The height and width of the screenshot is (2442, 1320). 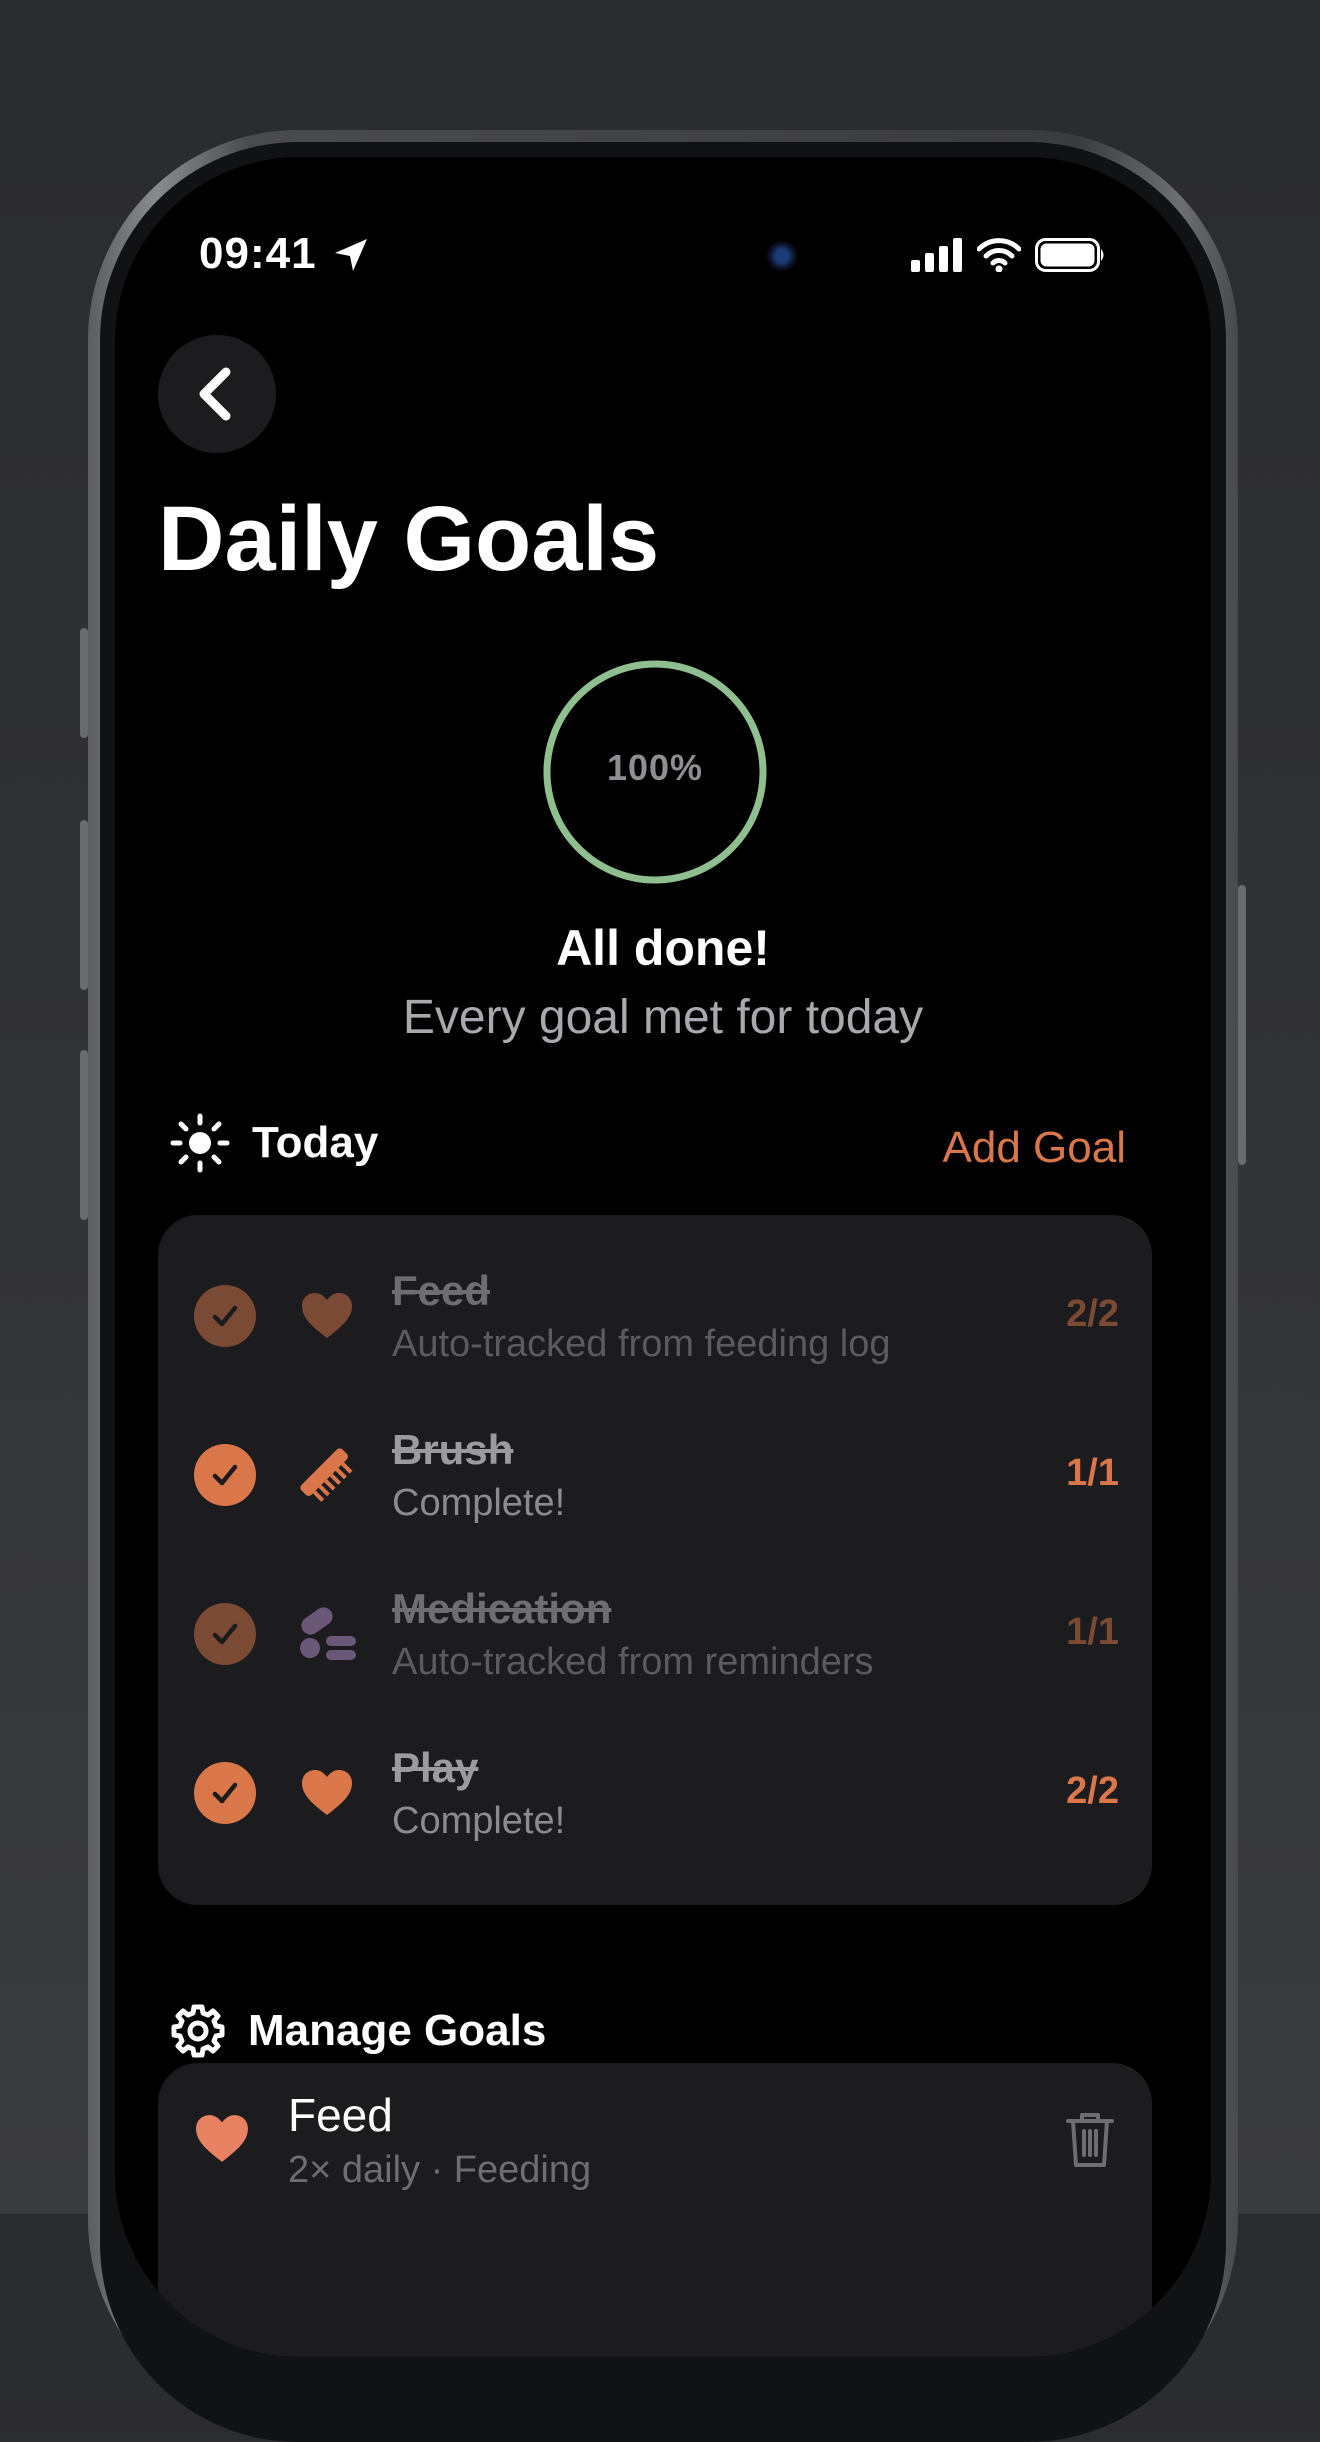 What do you see at coordinates (655, 1475) in the screenshot?
I see `goal-row-brush: Brush Complete! 1/1` at bounding box center [655, 1475].